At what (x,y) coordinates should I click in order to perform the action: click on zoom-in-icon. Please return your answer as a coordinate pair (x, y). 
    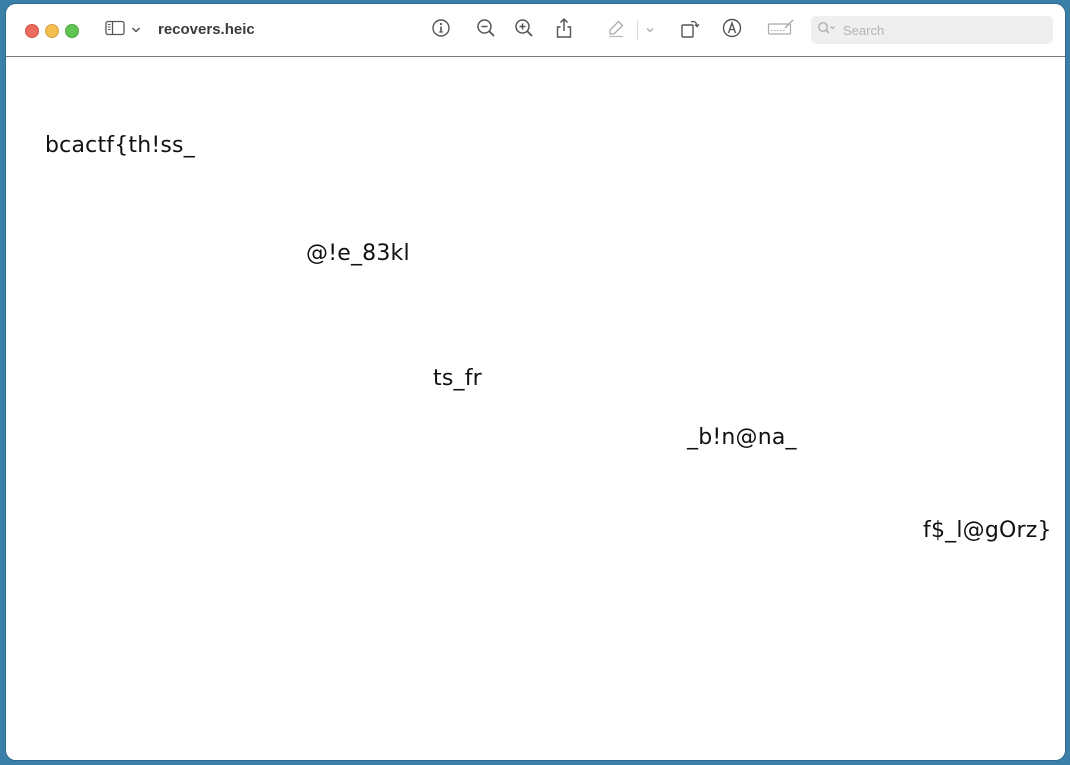
    Looking at the image, I should click on (524, 30).